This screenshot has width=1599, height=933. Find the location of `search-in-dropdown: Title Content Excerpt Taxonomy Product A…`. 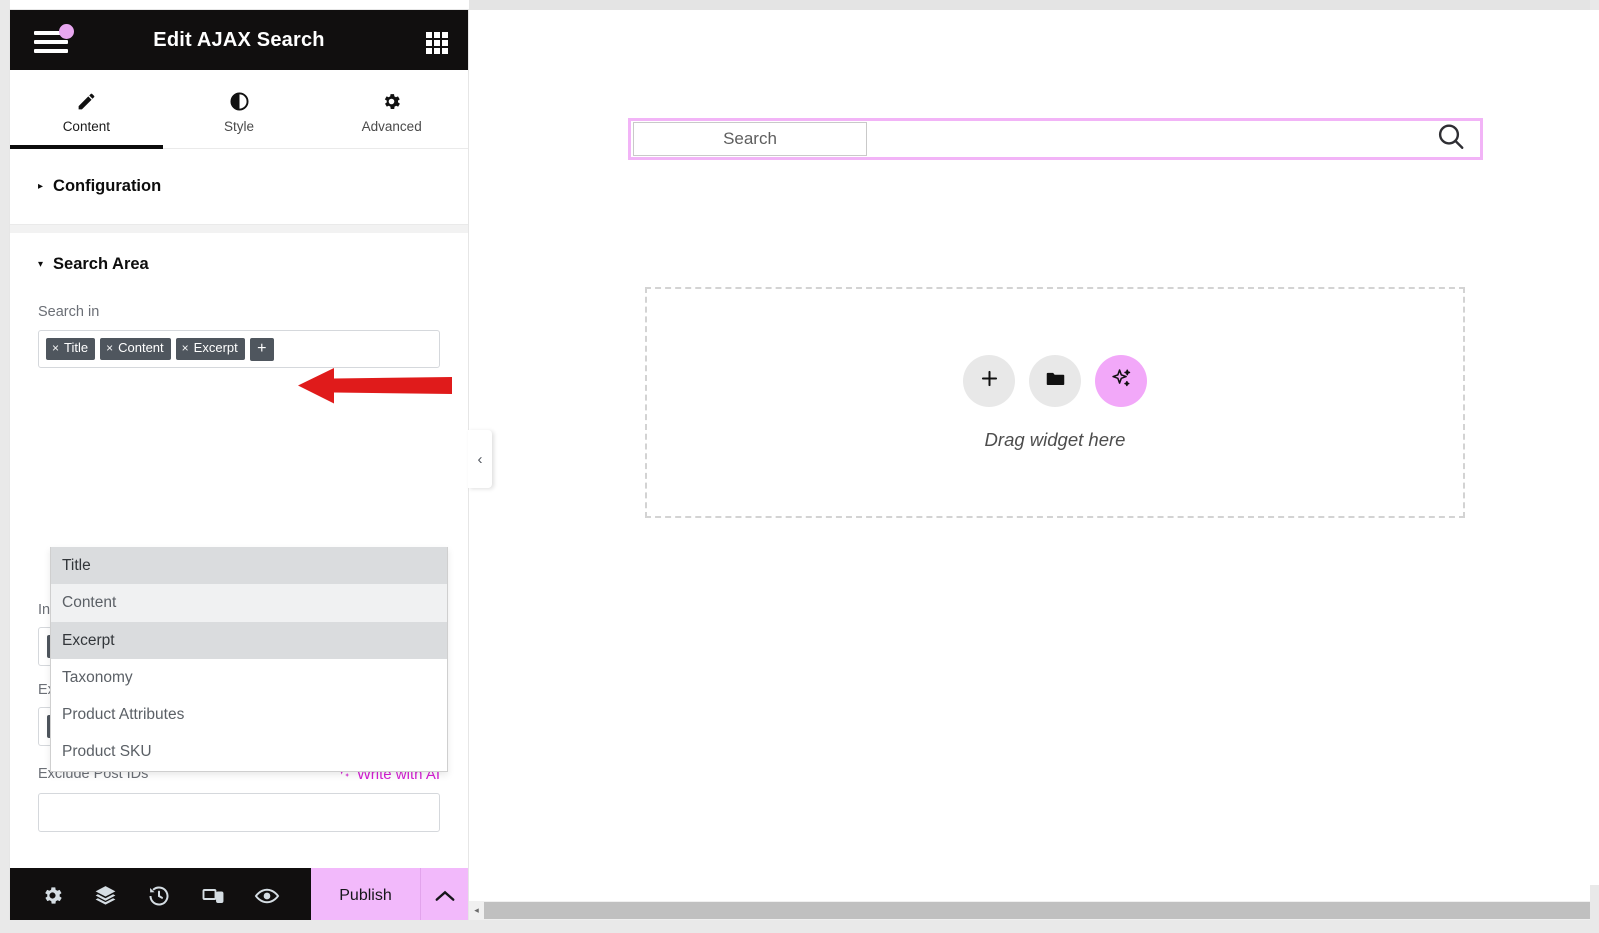

search-in-dropdown: Title Content Excerpt Taxonomy Product A… is located at coordinates (249, 659).